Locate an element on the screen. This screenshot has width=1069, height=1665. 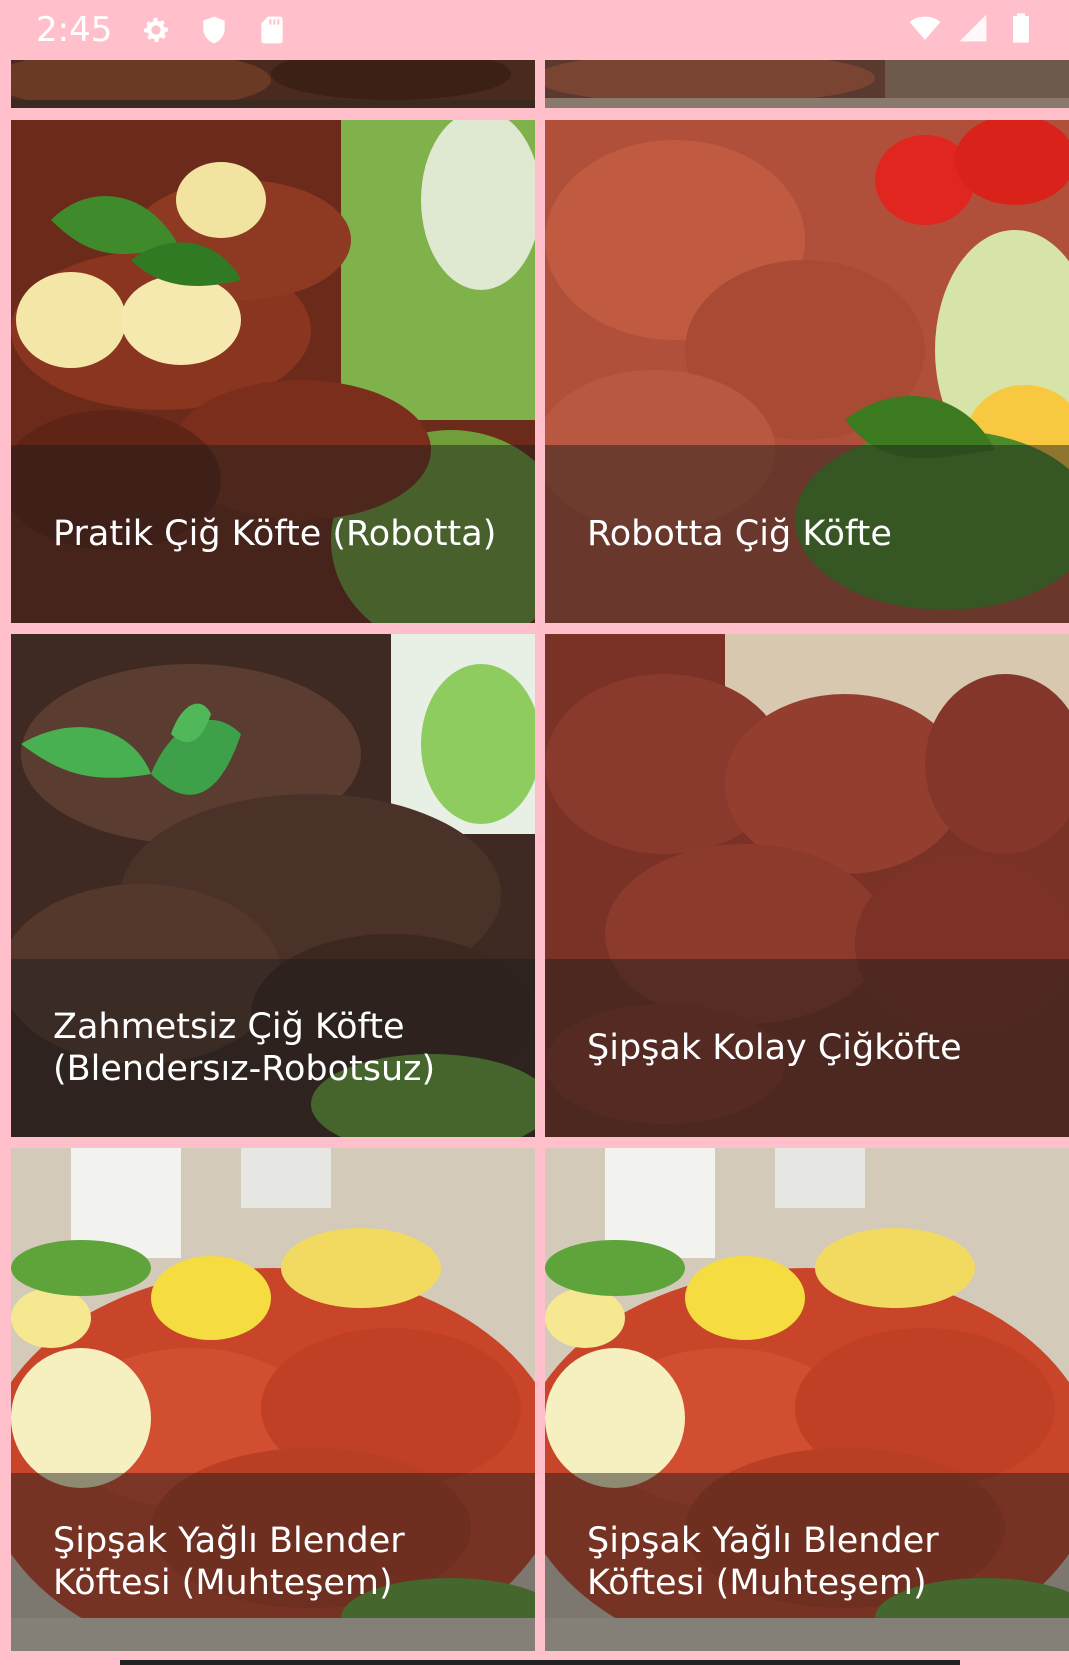
recipe-caption: Pratik Çiğ Köfte (Robotta) is located at coordinates (273, 534).